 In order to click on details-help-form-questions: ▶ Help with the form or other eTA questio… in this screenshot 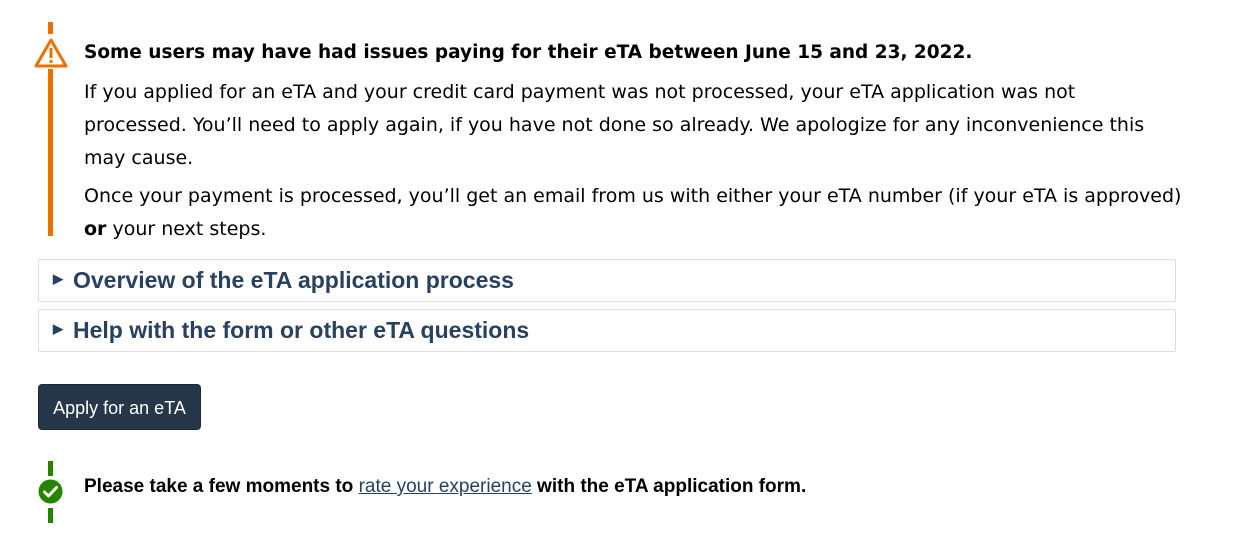, I will do `click(607, 330)`.